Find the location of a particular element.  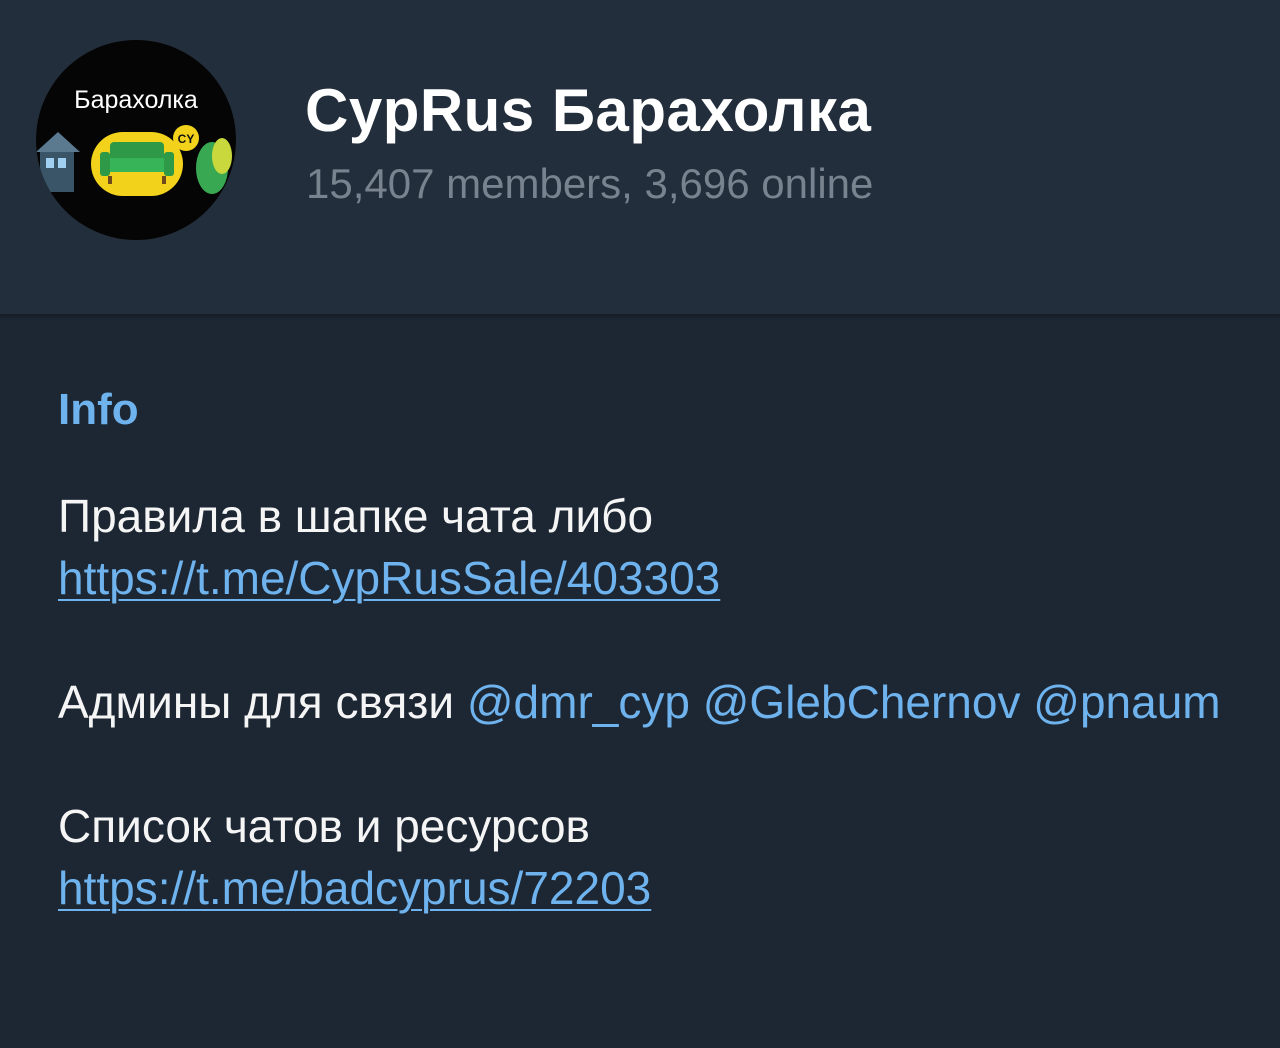

rules-text: Правила в шапке чата либо is located at coordinates (356, 516).